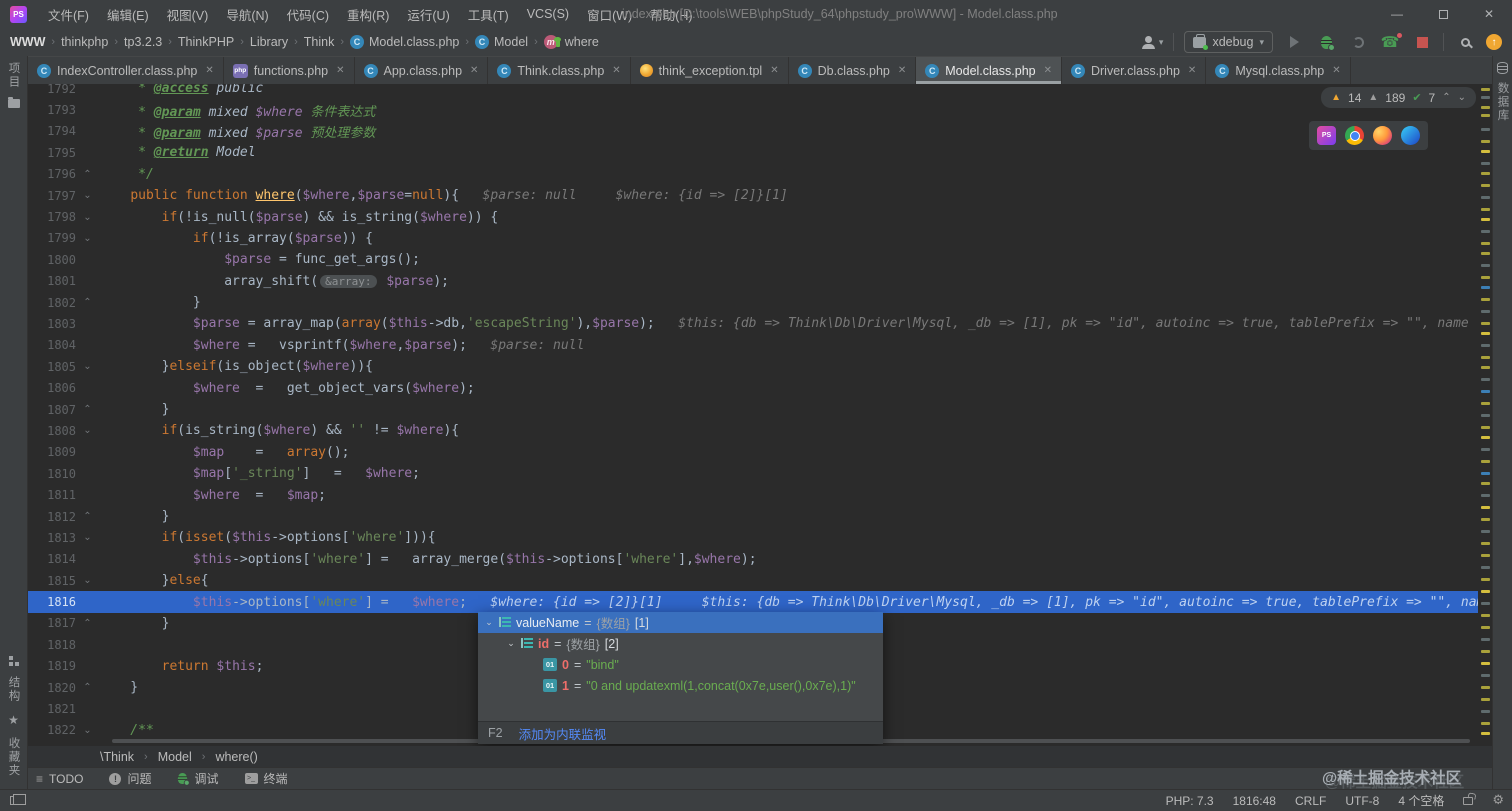  I want to click on firefox-icon, so click(1382, 135).